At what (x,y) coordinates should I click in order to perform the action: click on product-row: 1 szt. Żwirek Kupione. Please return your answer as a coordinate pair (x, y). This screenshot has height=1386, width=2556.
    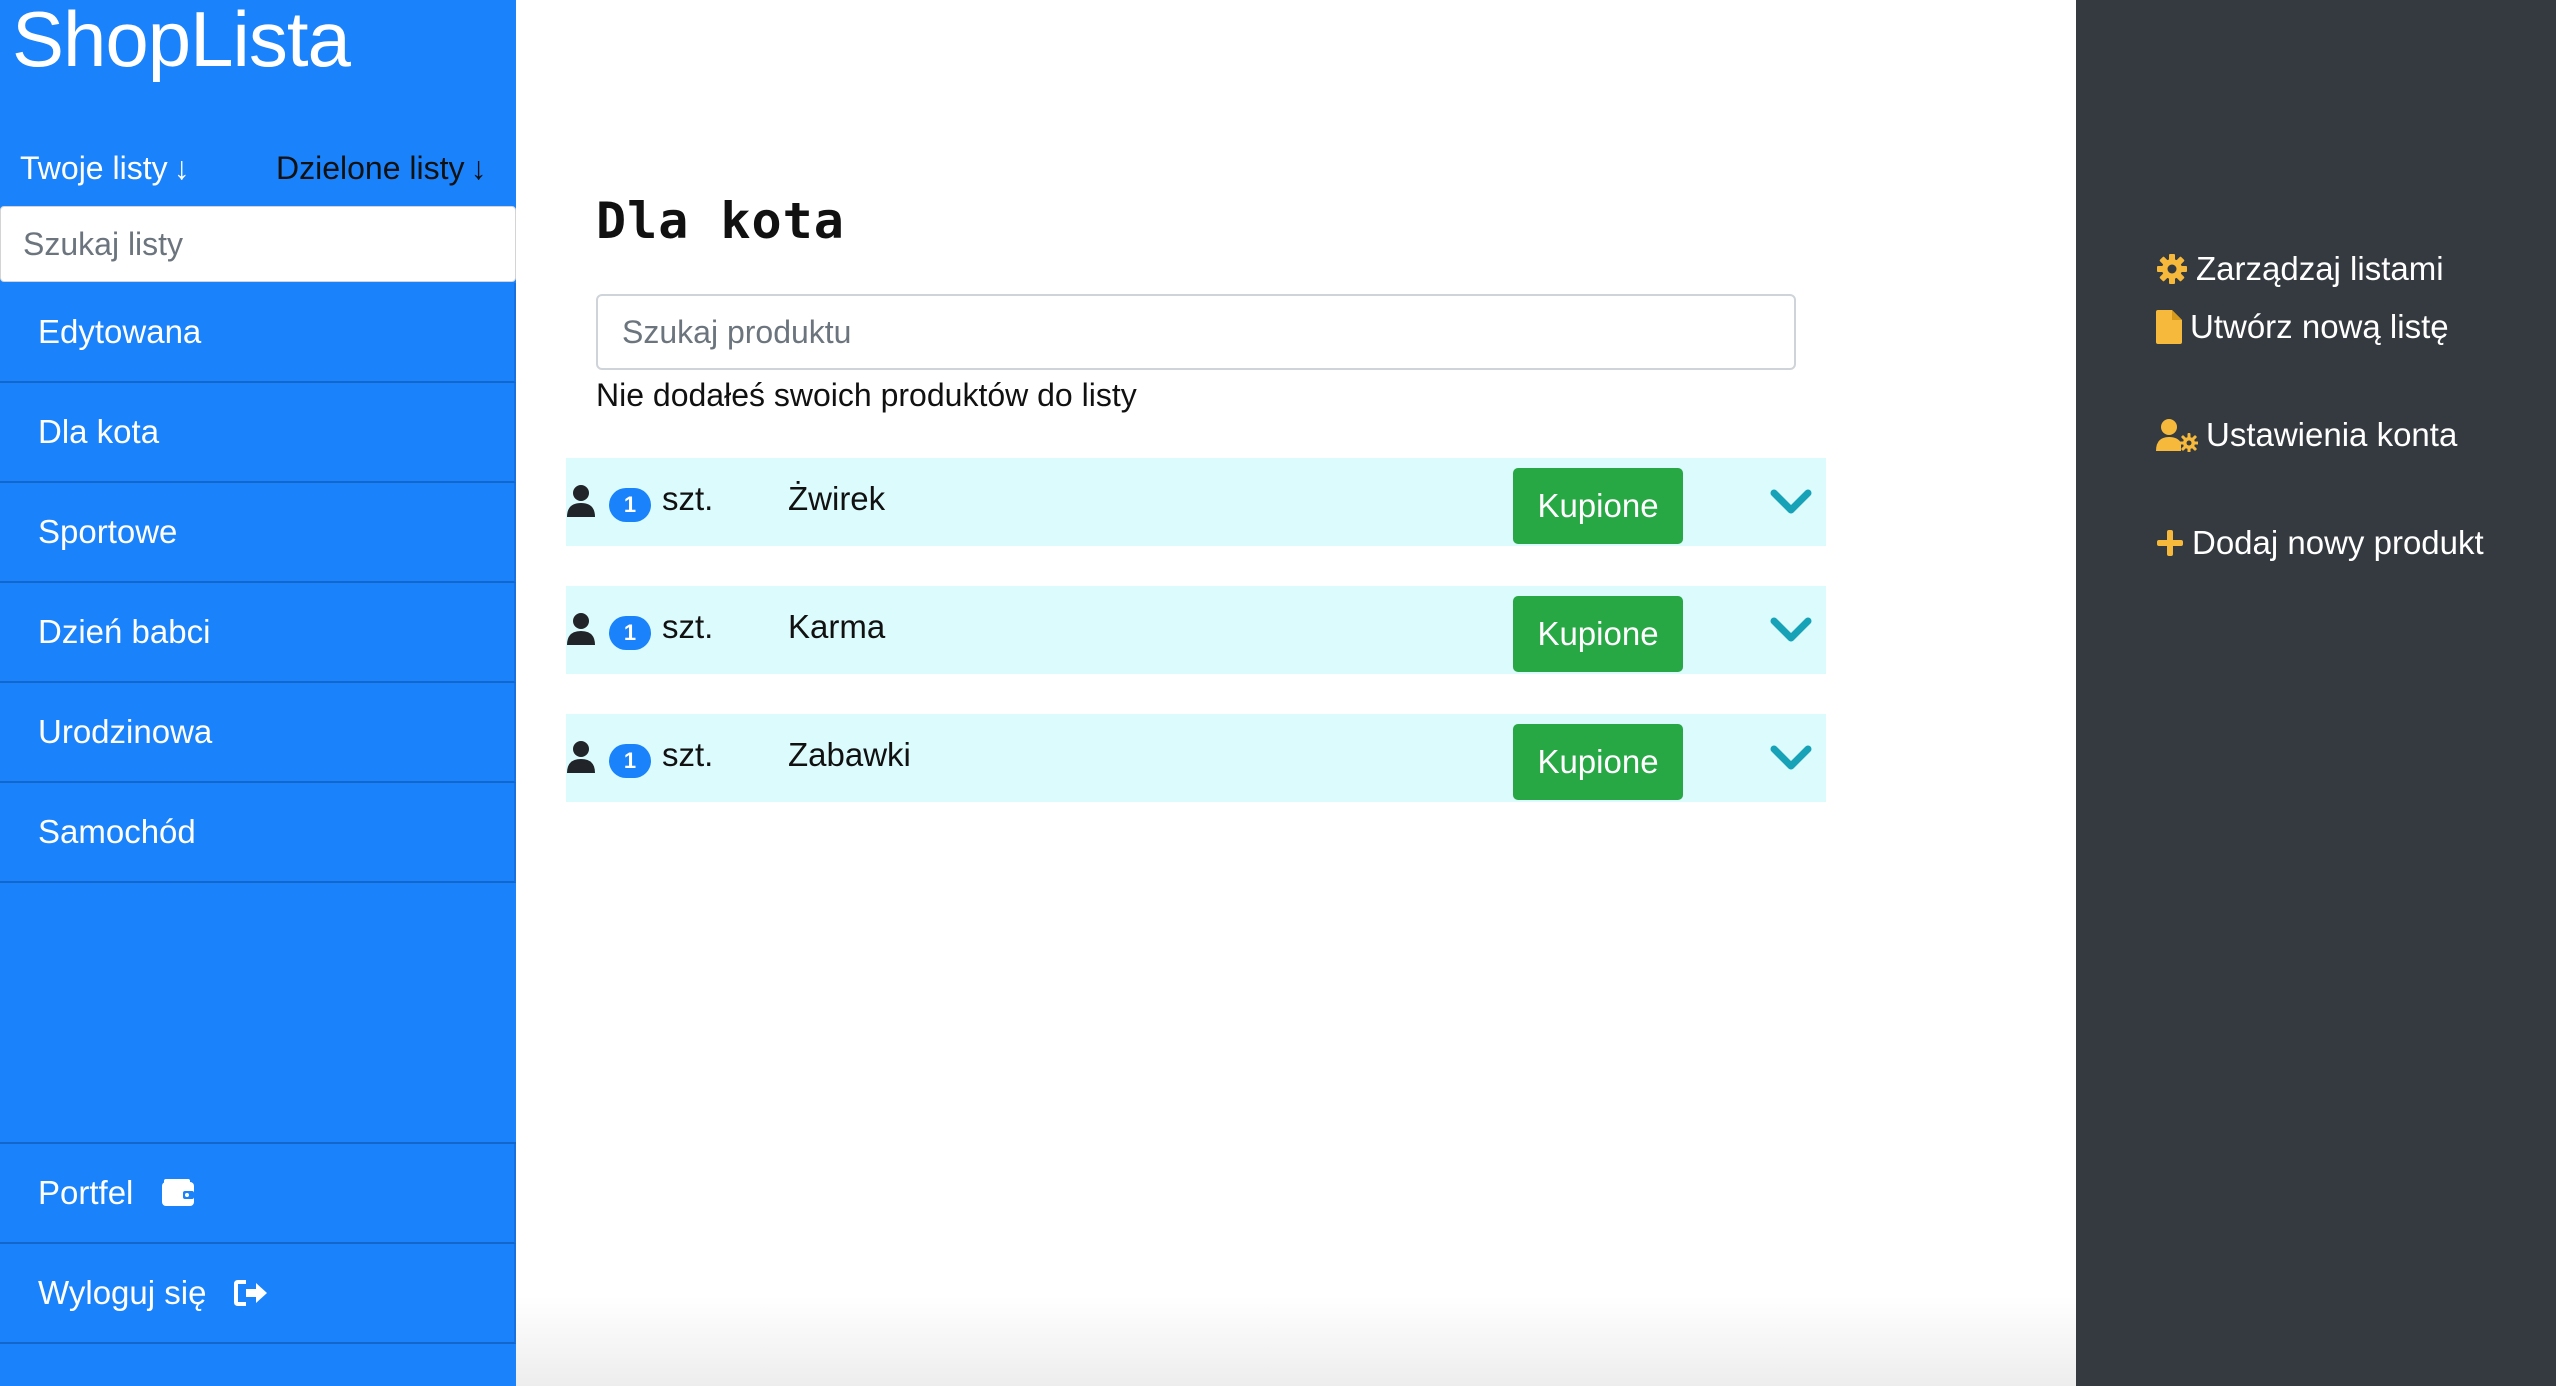
    Looking at the image, I should click on (1196, 502).